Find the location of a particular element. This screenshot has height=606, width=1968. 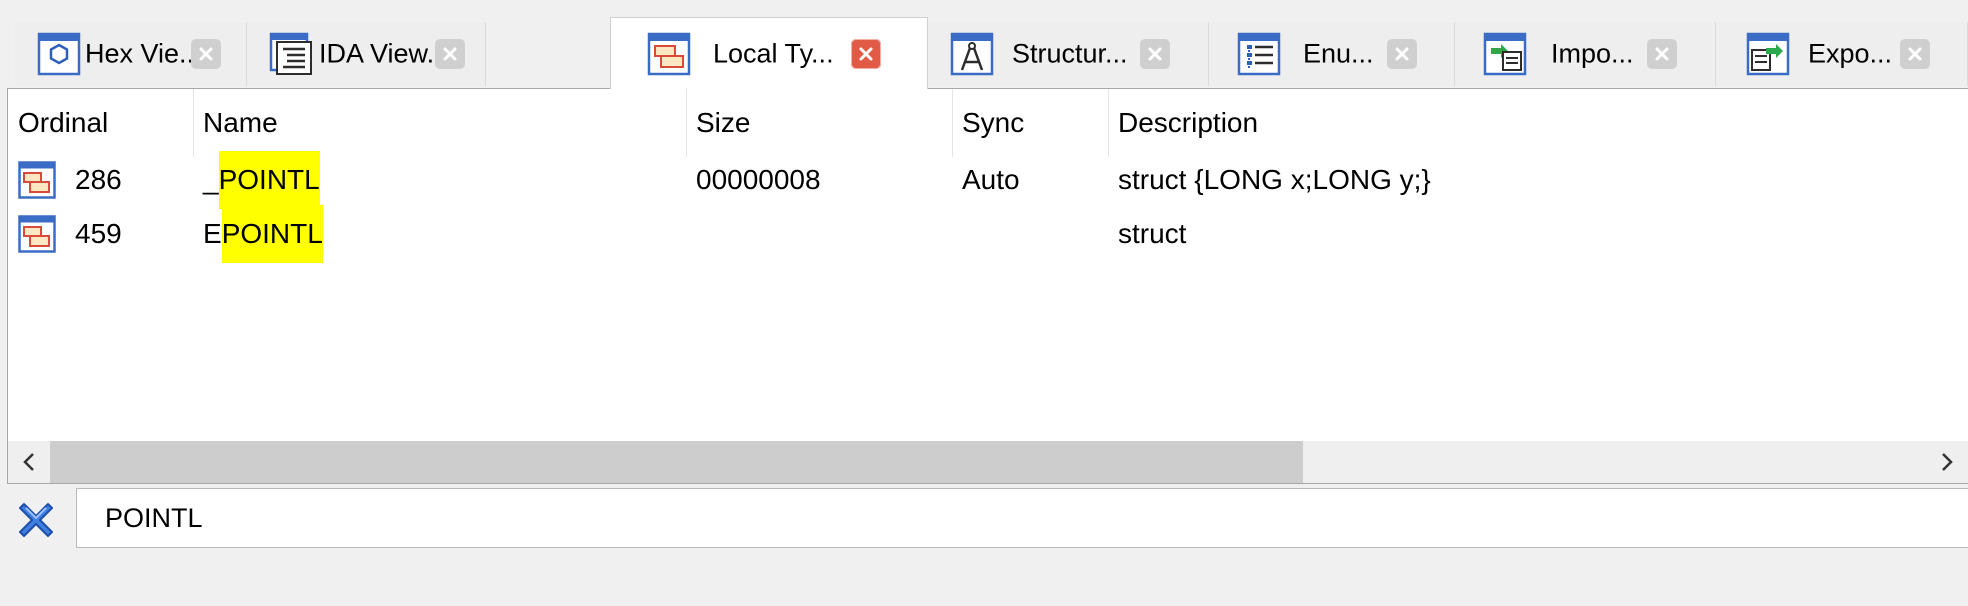

clear-filter-icon is located at coordinates (36, 520).